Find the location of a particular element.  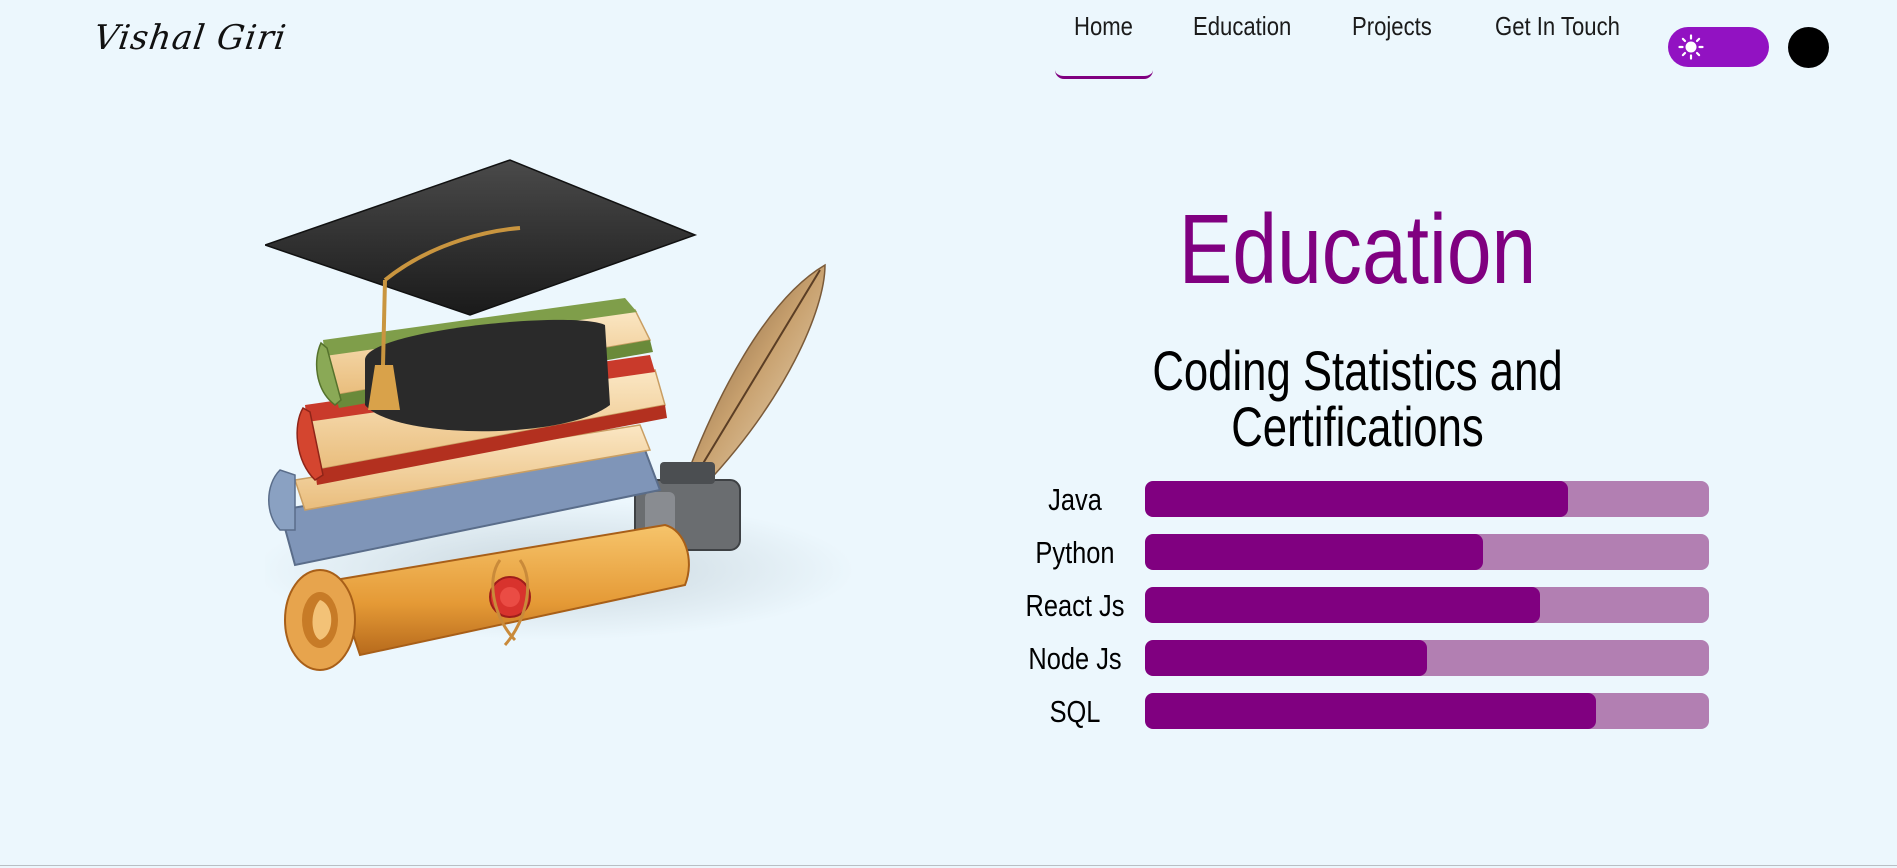

skill-row-node-js: Node Js is located at coordinates (1360, 665).